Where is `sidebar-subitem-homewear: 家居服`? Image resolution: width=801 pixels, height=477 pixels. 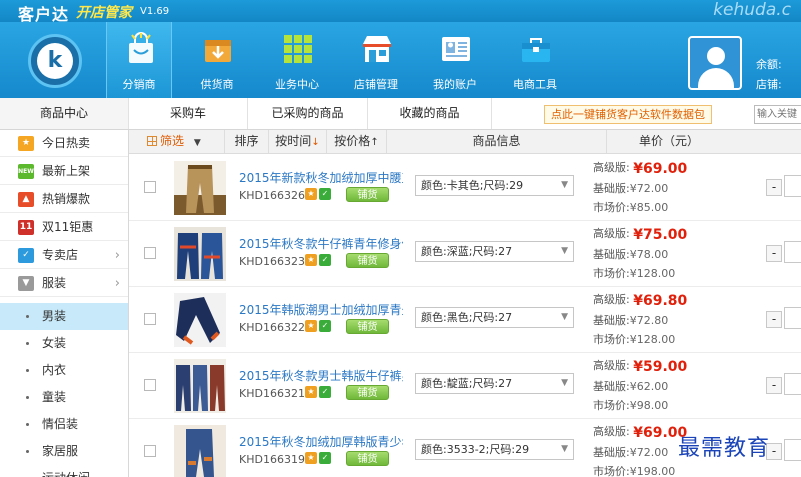
sidebar-subitem-homewear: 家居服 is located at coordinates (64, 451).